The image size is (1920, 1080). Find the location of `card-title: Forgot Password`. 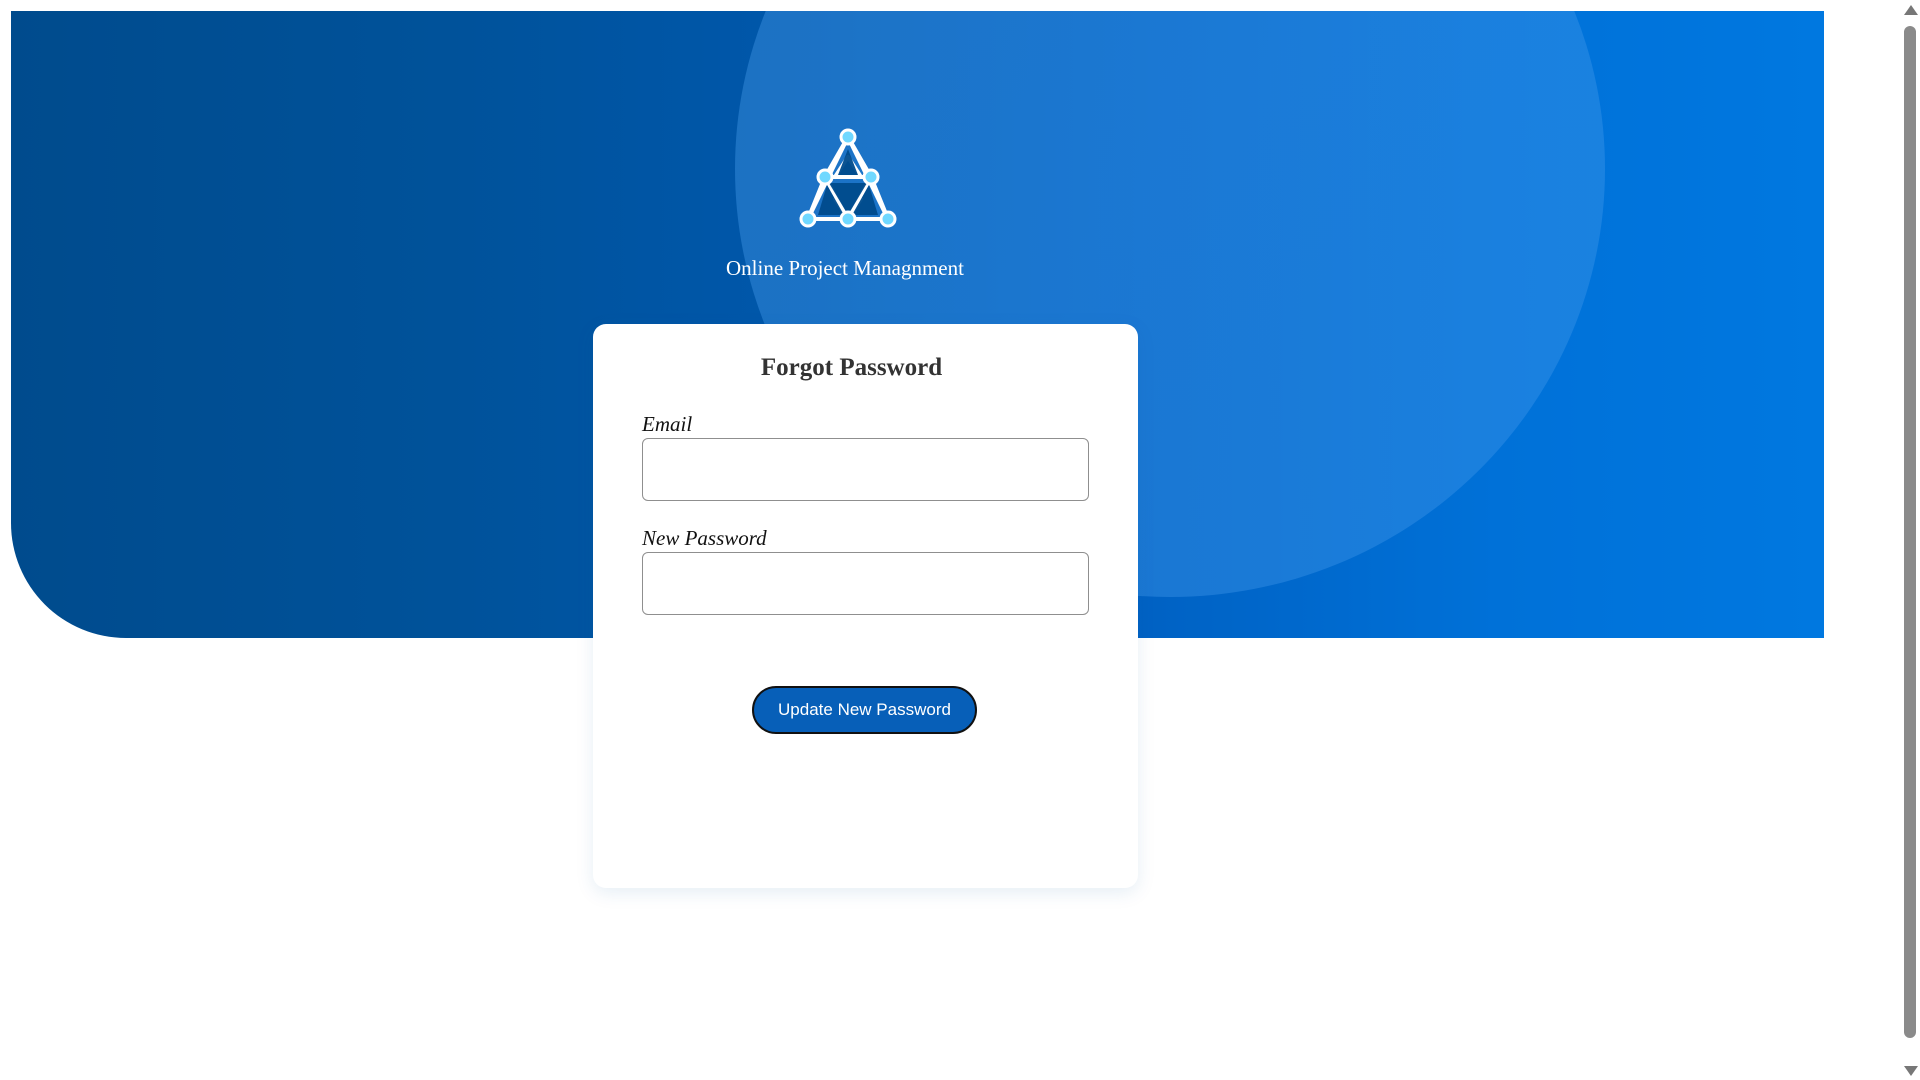

card-title: Forgot Password is located at coordinates (851, 367).